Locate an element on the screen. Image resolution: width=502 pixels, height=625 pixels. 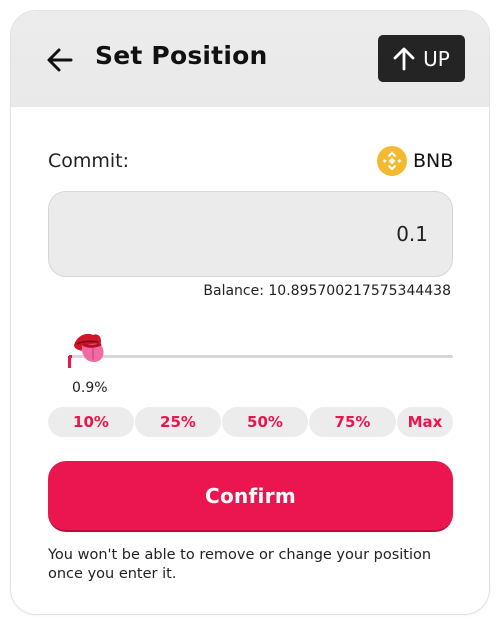
percent-button-50: 50% is located at coordinates (265, 422).